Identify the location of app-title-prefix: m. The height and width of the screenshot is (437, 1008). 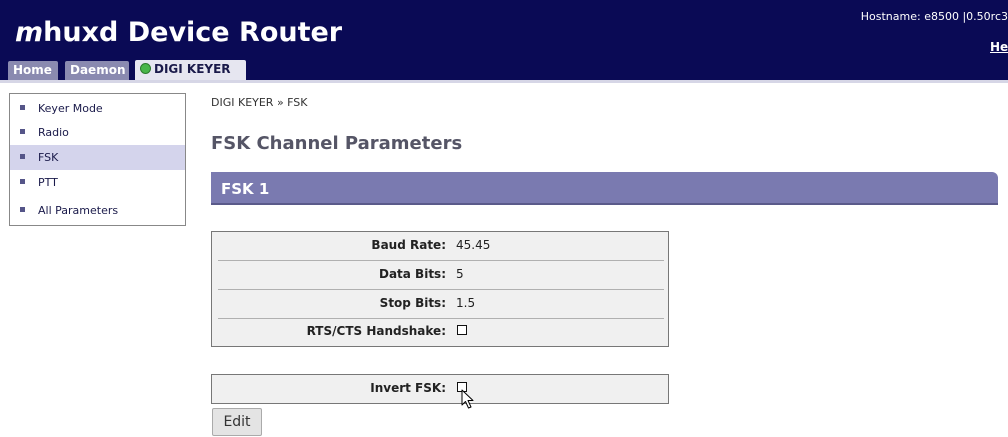
(29, 32).